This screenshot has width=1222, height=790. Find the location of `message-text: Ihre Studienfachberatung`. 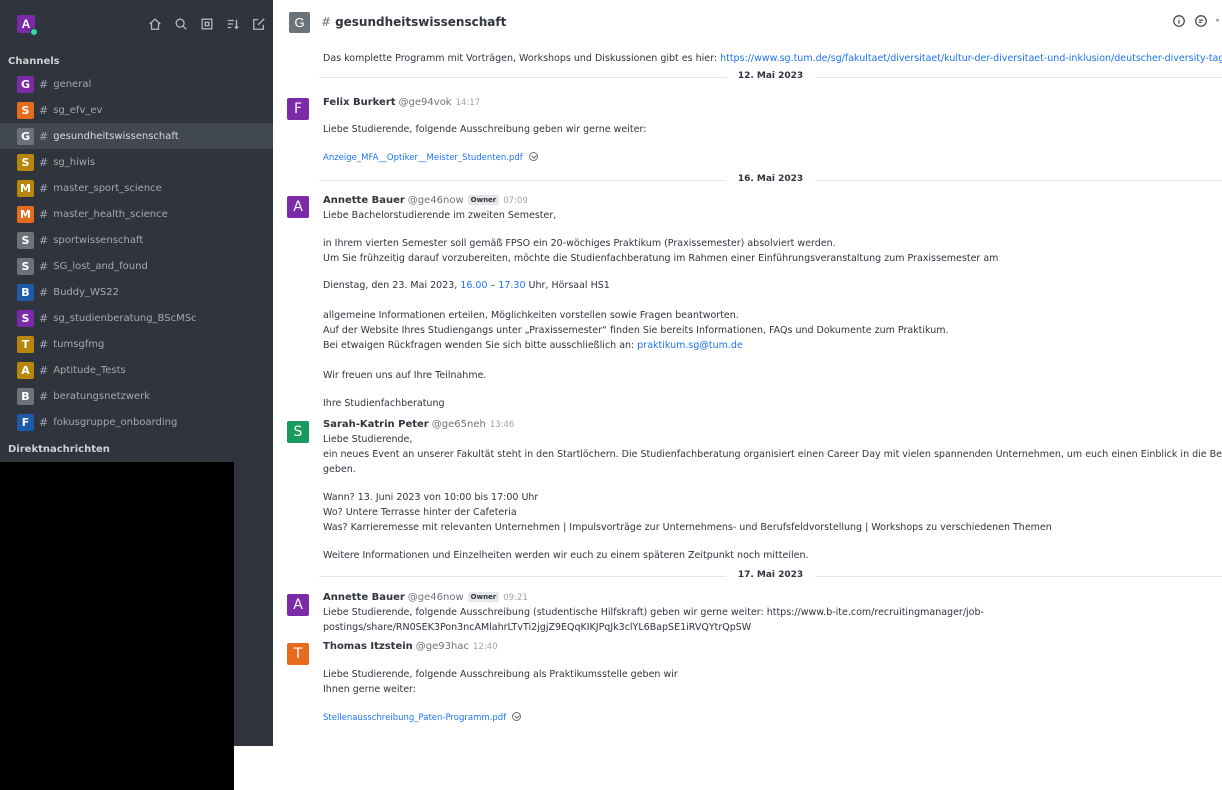

message-text: Ihre Studienfachberatung is located at coordinates (384, 403).